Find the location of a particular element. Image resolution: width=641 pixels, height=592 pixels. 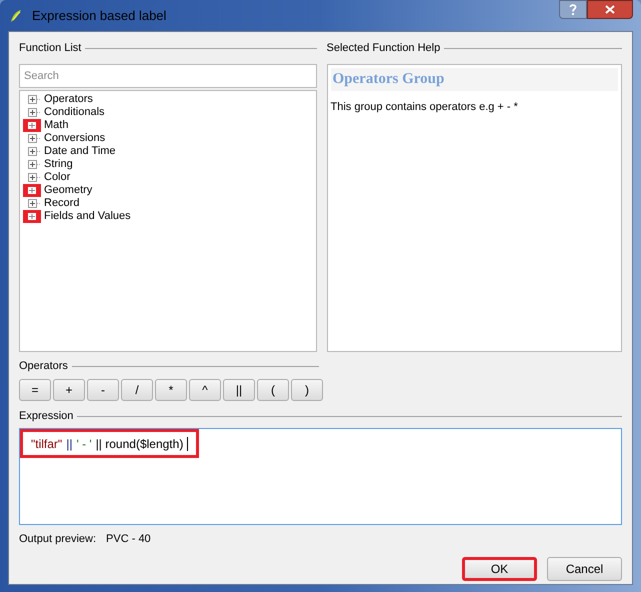

operator-button: ^ is located at coordinates (205, 390).